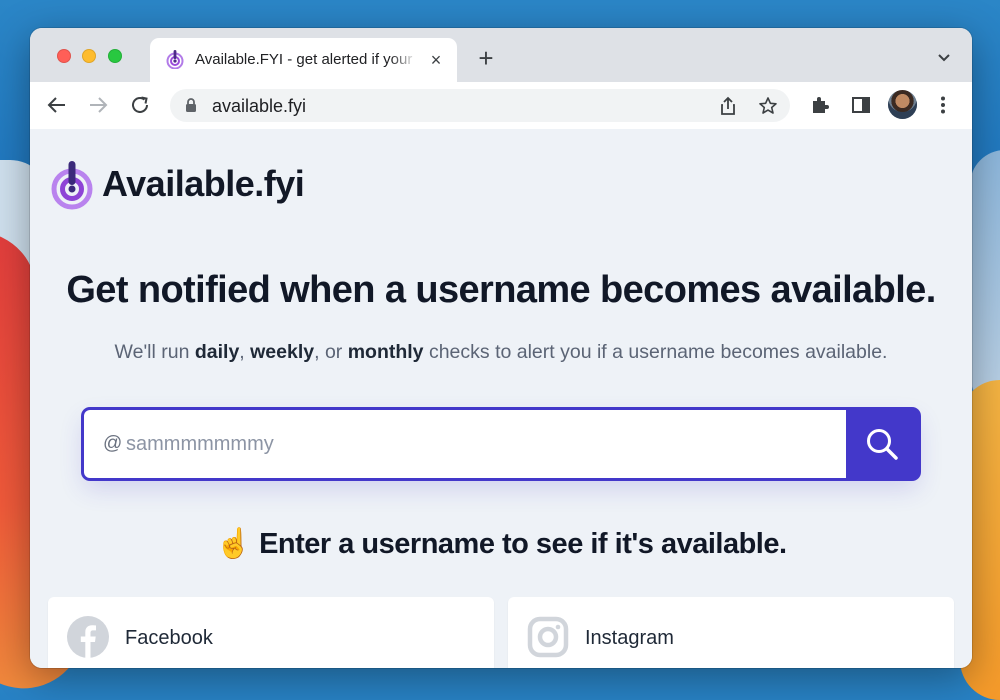 The width and height of the screenshot is (1000, 700). Describe the element at coordinates (436, 60) in the screenshot. I see `tab-close-icon: ×` at that location.